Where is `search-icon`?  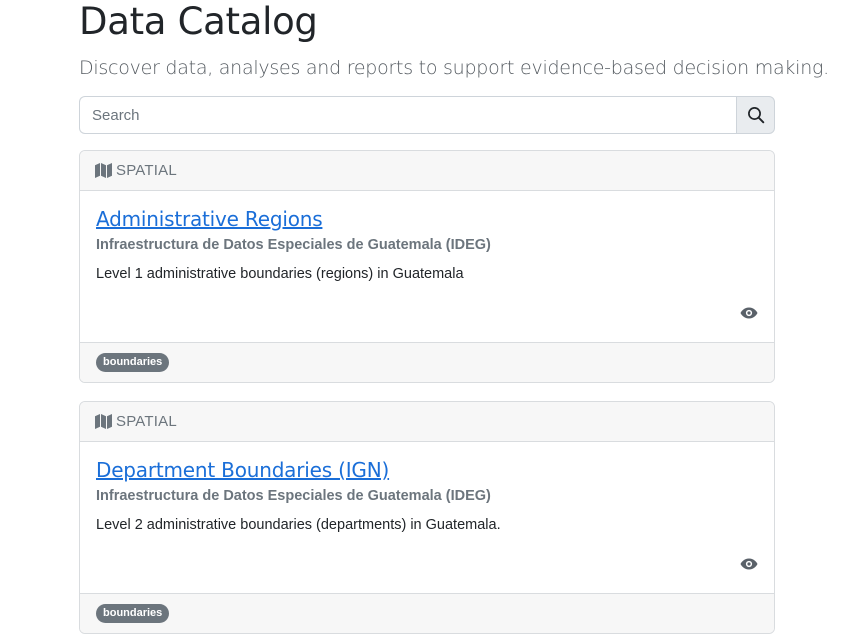 search-icon is located at coordinates (756, 115).